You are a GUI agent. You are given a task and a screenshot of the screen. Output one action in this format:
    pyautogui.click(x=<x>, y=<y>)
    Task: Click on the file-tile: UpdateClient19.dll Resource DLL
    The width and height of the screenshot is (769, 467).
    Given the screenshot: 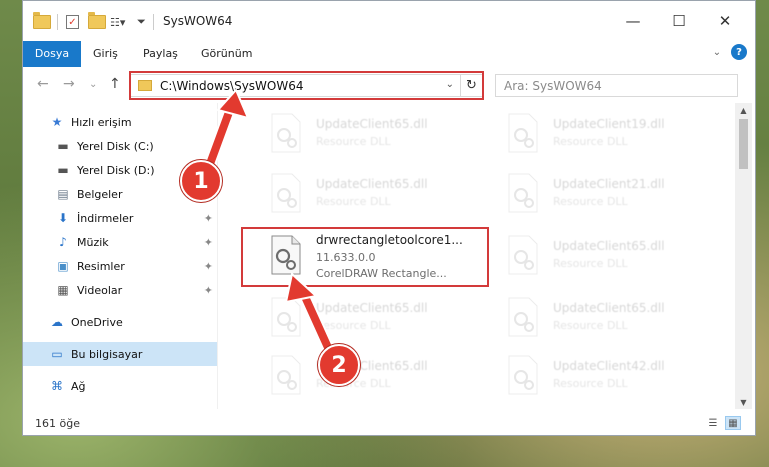 What is the action you would take?
    pyautogui.click(x=618, y=133)
    